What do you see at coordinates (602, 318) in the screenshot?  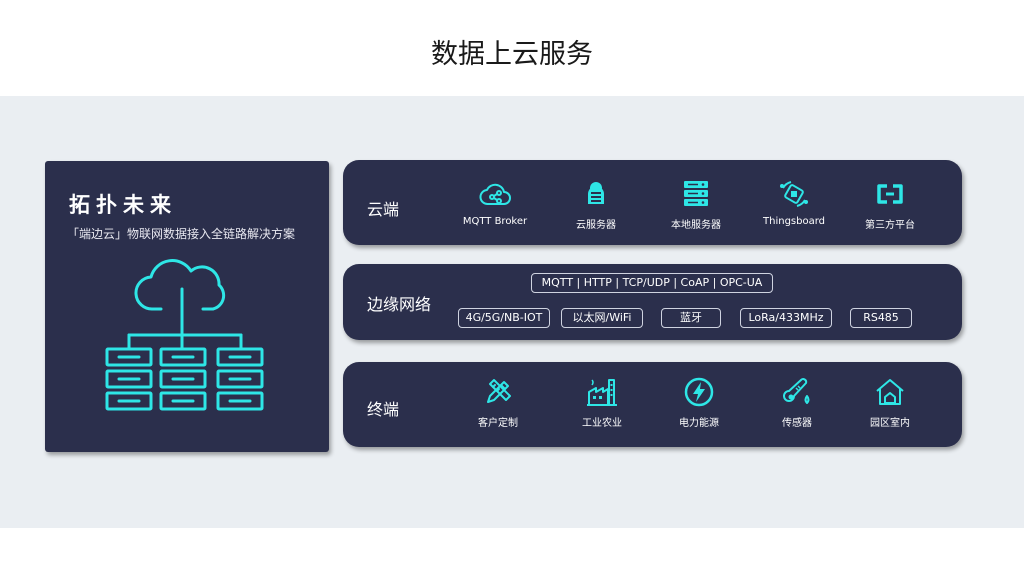 I see `network-tag: 以太网/WiFi` at bounding box center [602, 318].